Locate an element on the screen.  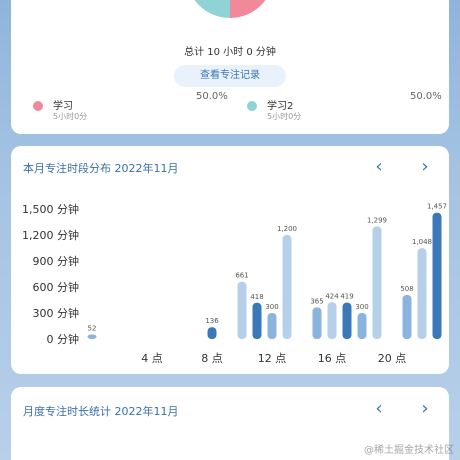
bar-value-label: 136 is located at coordinates (212, 321).